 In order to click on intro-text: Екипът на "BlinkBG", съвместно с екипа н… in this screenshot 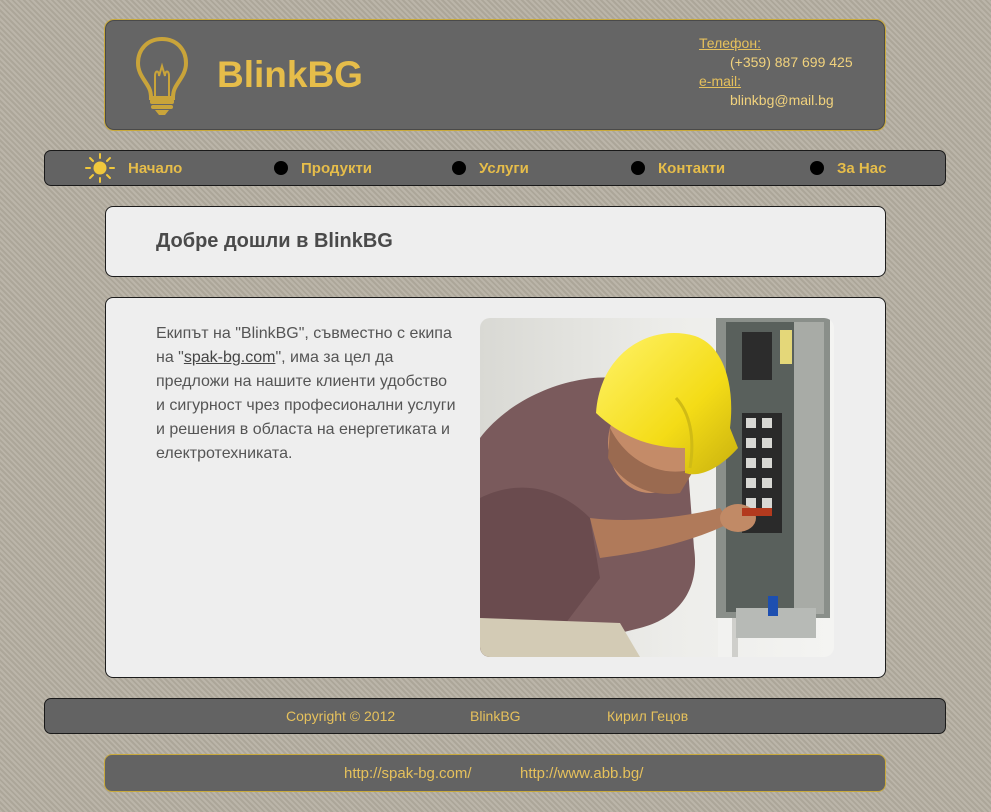, I will do `click(306, 394)`.